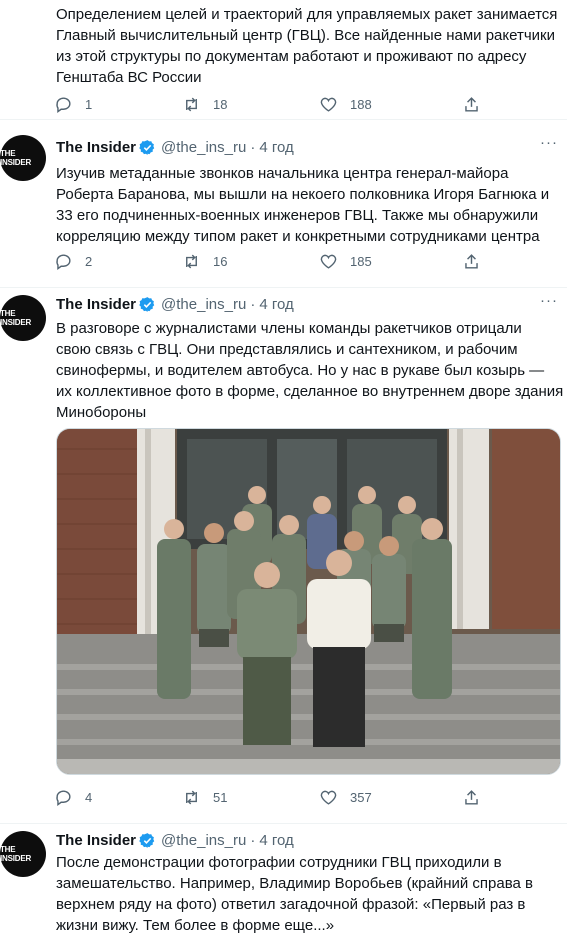 The width and height of the screenshot is (567, 938). I want to click on retweet-count: 51, so click(220, 797).